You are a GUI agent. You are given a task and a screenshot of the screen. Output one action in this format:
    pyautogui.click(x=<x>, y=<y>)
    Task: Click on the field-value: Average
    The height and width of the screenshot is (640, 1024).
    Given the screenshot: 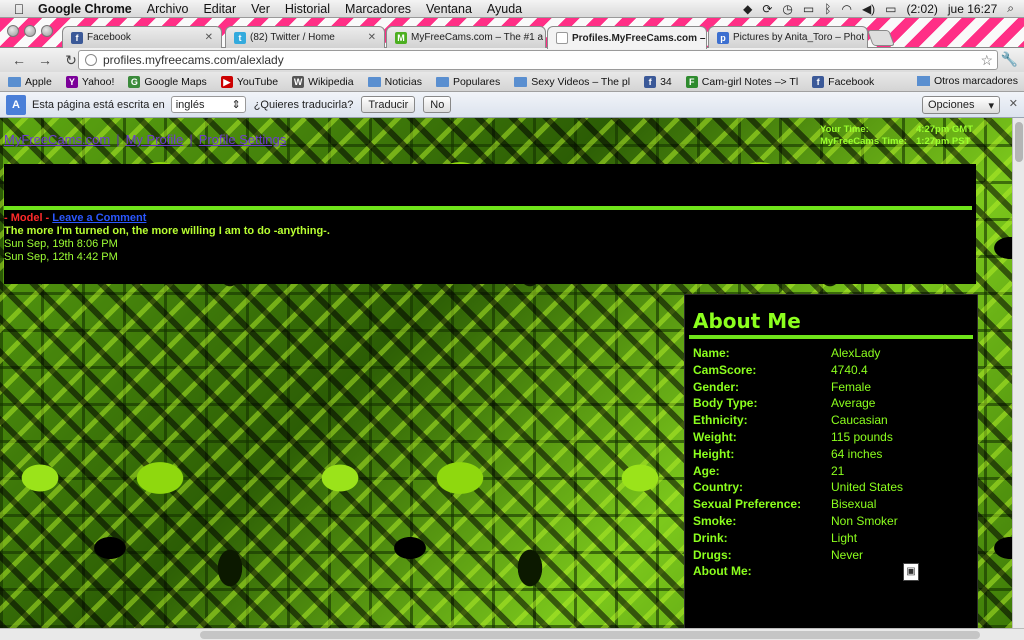 What is the action you would take?
    pyautogui.click(x=853, y=403)
    